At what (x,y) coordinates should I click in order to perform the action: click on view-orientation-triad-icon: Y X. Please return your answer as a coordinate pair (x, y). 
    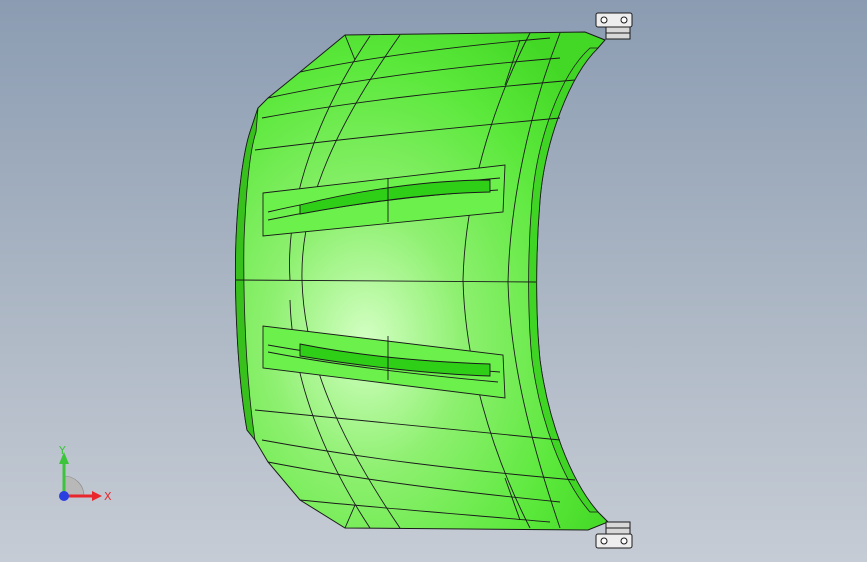
    Looking at the image, I should click on (85, 475).